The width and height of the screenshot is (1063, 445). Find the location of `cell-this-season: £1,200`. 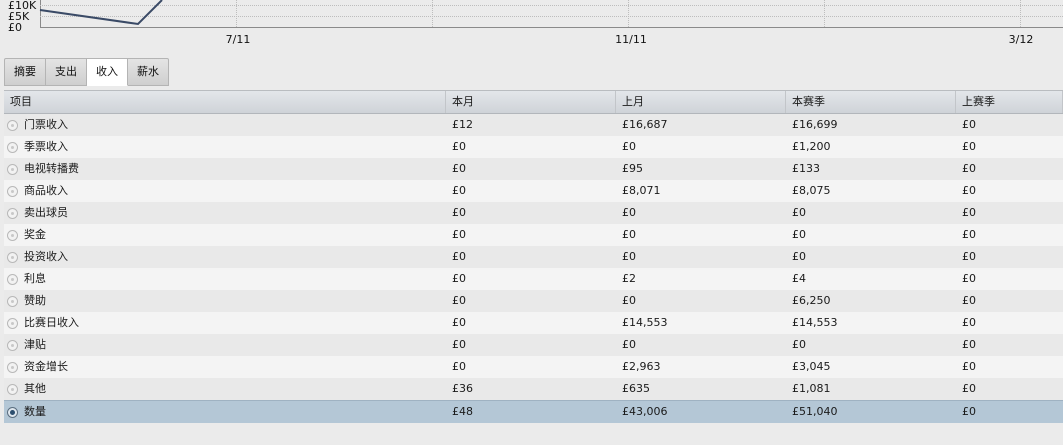

cell-this-season: £1,200 is located at coordinates (811, 146).